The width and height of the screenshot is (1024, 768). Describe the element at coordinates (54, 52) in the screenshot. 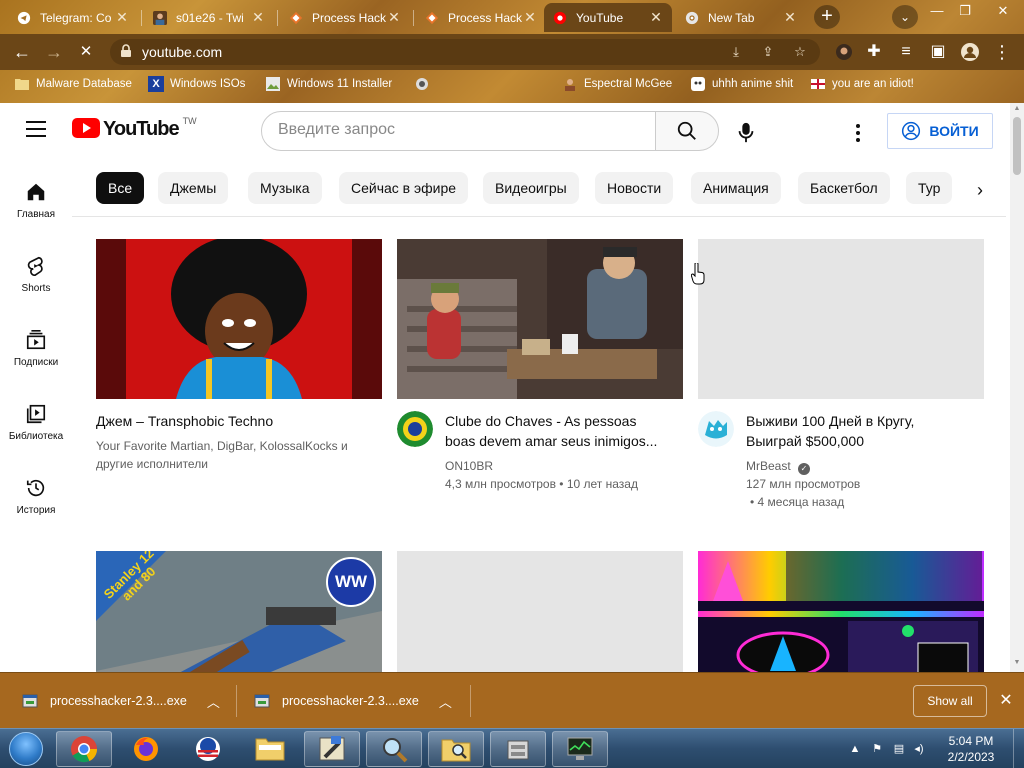

I see `forward-button: →` at that location.